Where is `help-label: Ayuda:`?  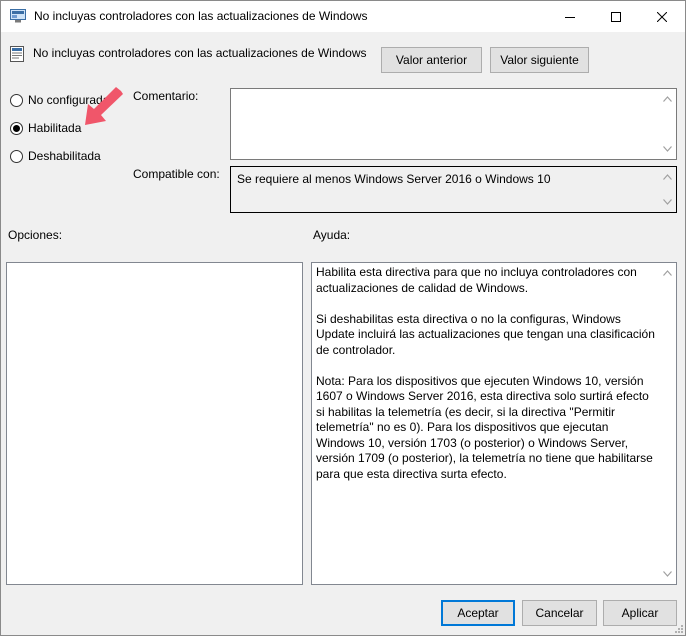 help-label: Ayuda: is located at coordinates (332, 235).